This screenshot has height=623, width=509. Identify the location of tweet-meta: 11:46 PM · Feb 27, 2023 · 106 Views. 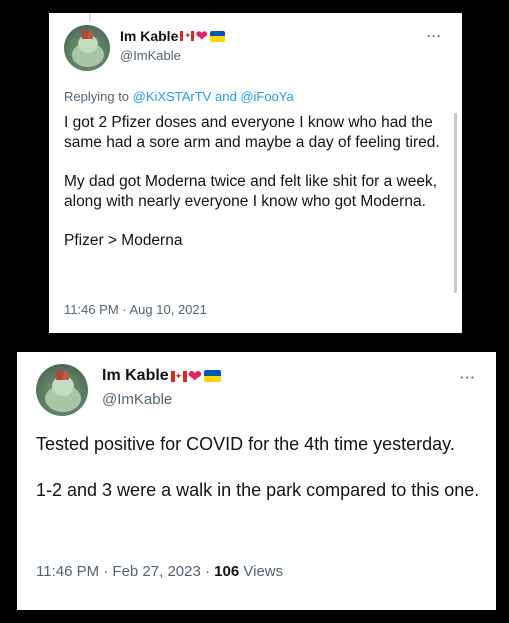
(159, 571).